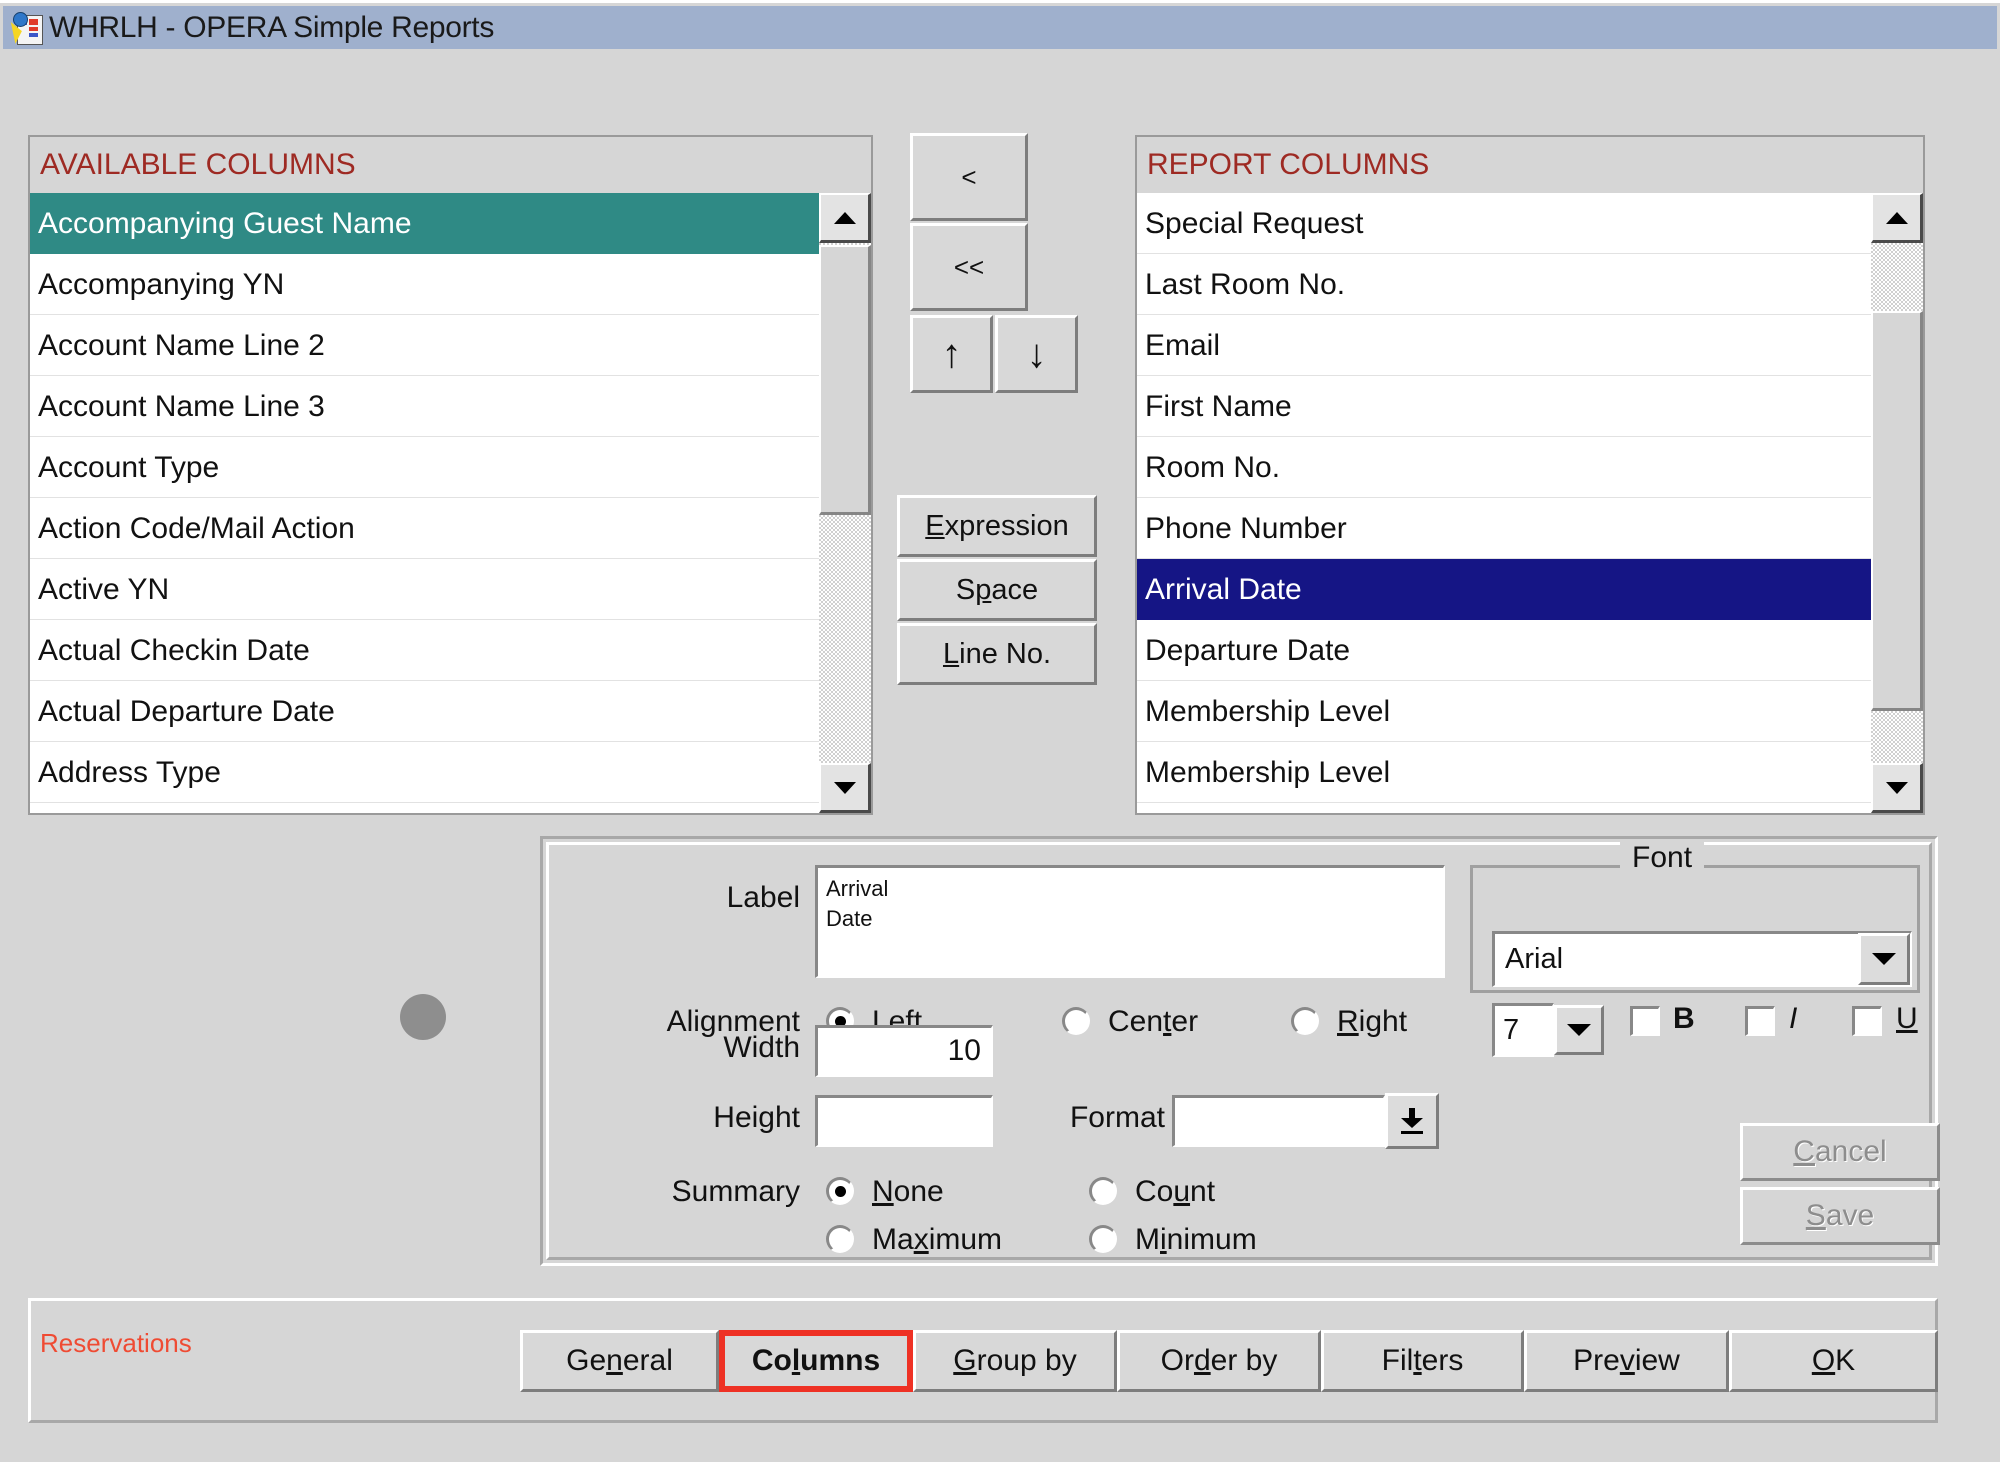 The height and width of the screenshot is (1462, 2000). What do you see at coordinates (1662, 858) in the screenshot?
I see `font-group-title: Font` at bounding box center [1662, 858].